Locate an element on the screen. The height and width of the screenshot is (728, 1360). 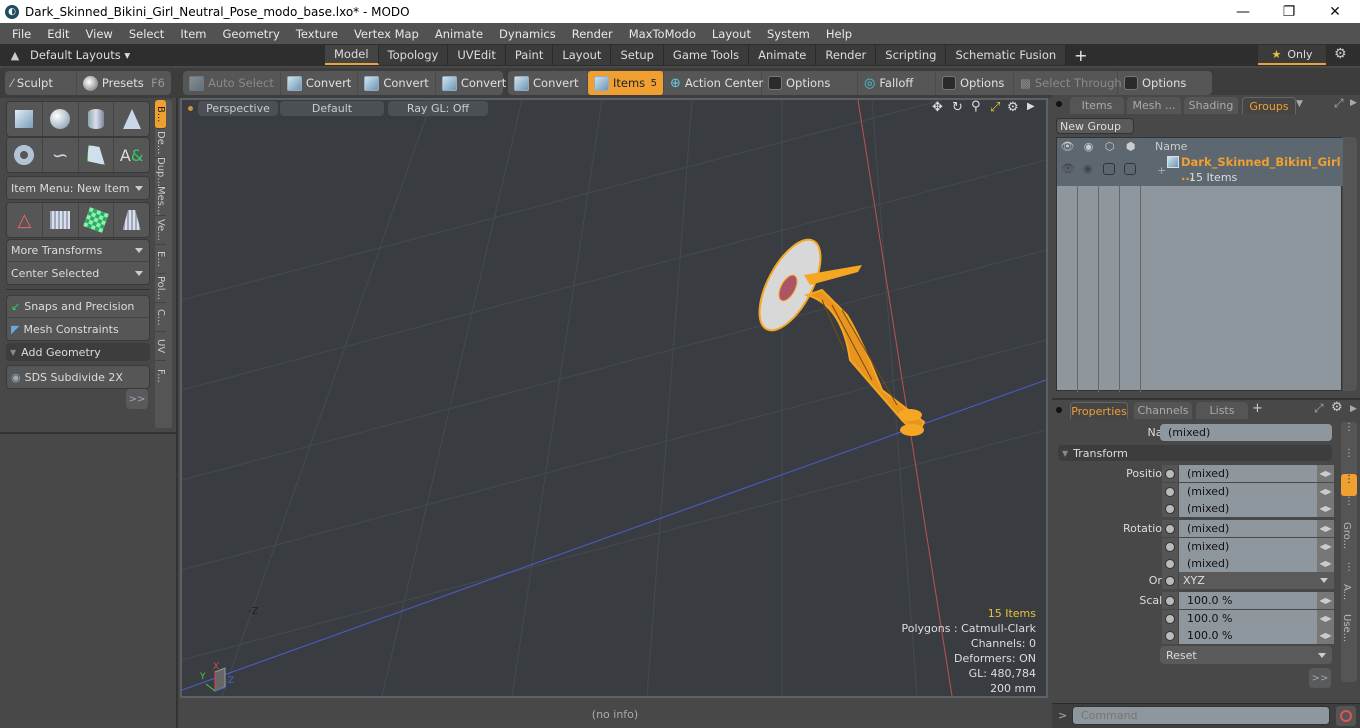
tab-channels: Channels is located at coordinates (1163, 410).